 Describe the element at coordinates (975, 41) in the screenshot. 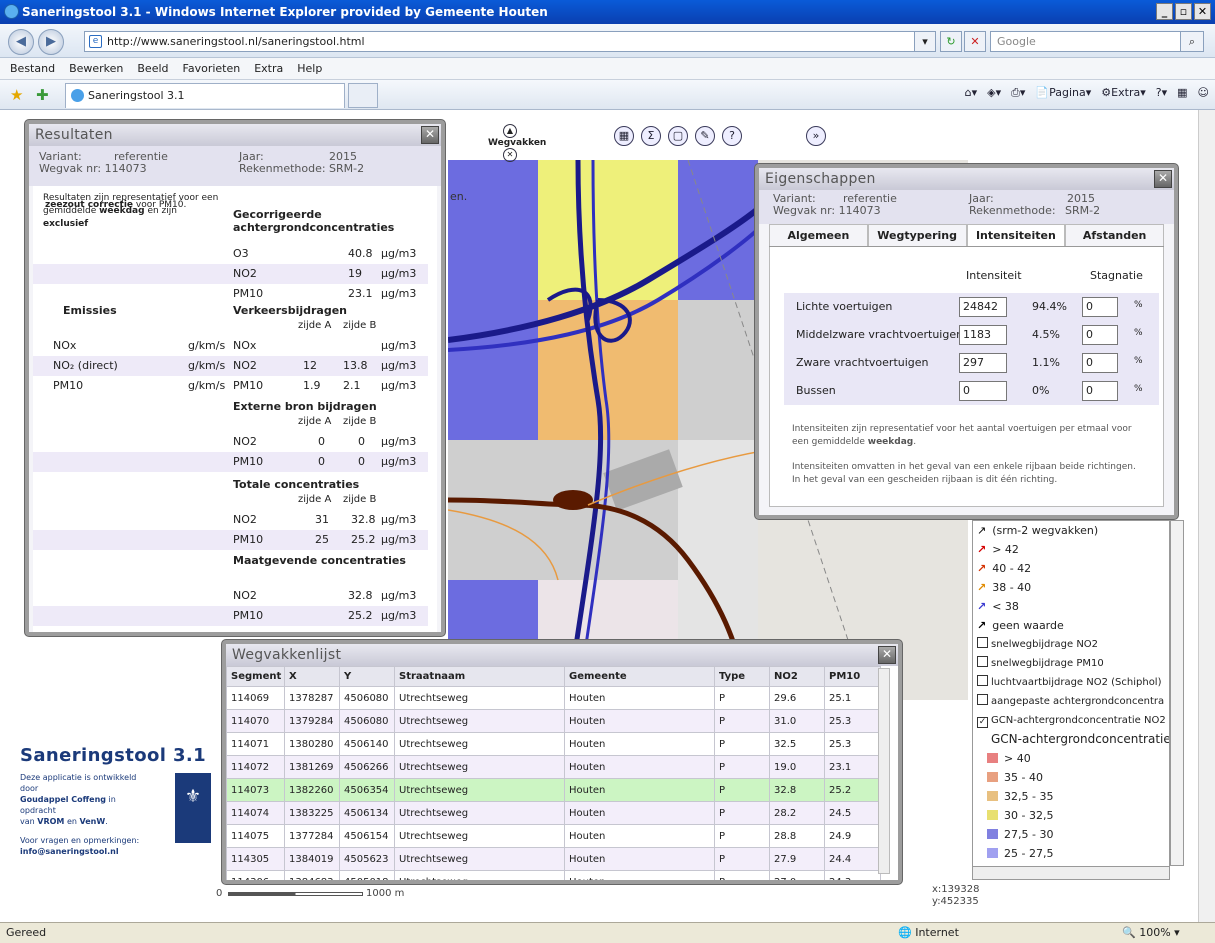

I see `stop-icon: ✕` at that location.